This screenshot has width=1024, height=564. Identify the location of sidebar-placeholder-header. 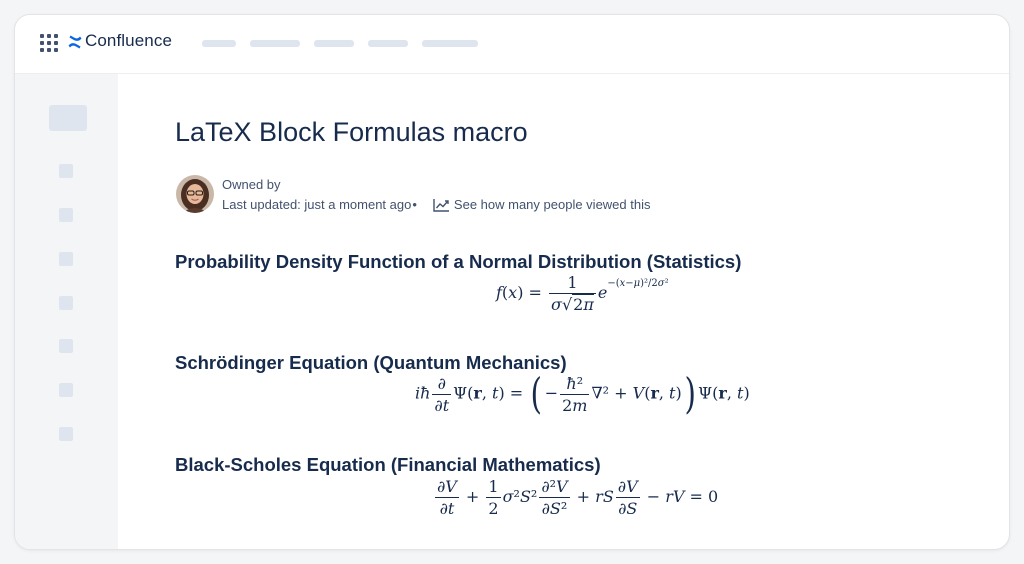
(68, 118).